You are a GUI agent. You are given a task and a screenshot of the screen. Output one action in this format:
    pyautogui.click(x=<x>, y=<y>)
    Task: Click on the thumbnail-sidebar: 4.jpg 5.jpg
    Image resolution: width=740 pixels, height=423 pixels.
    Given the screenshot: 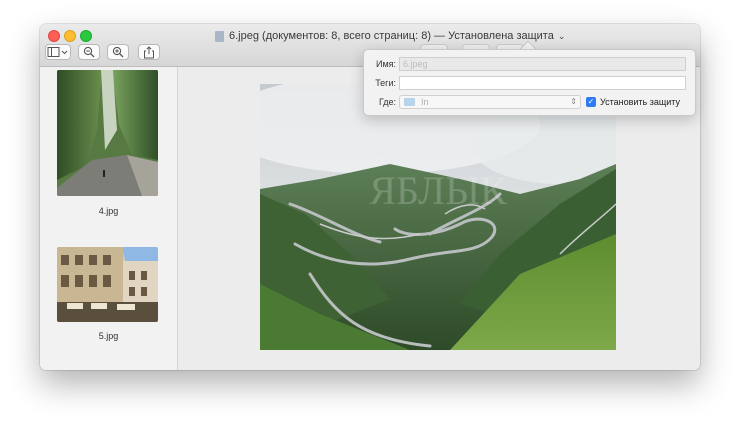 What is the action you would take?
    pyautogui.click(x=109, y=218)
    